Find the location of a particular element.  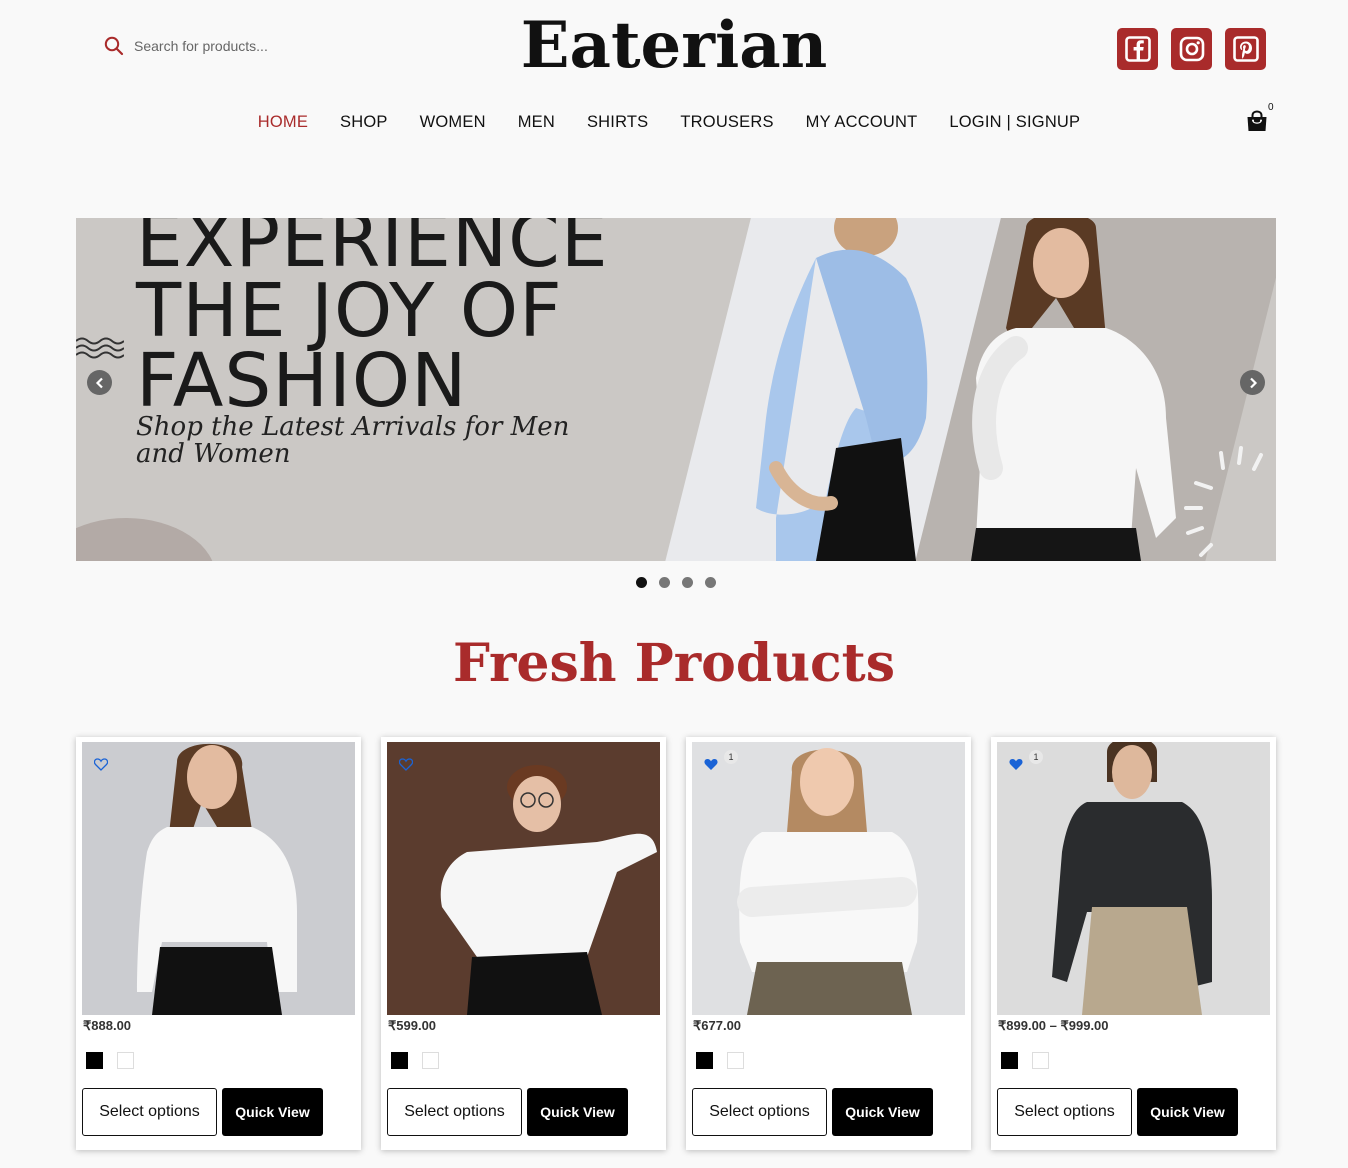

hero-headline: EXPERIENCE THE JOY OF FASHION is located at coordinates (372, 321).